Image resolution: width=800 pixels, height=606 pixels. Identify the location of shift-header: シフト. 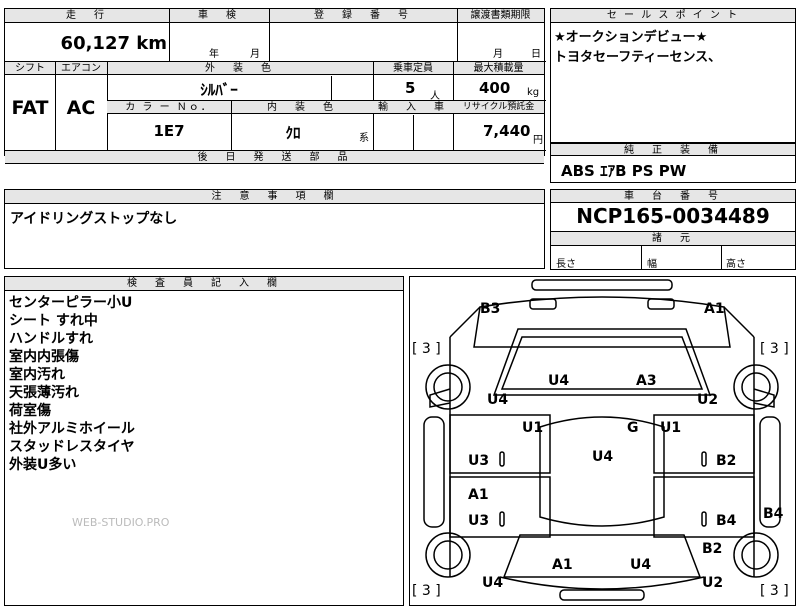
(30, 68).